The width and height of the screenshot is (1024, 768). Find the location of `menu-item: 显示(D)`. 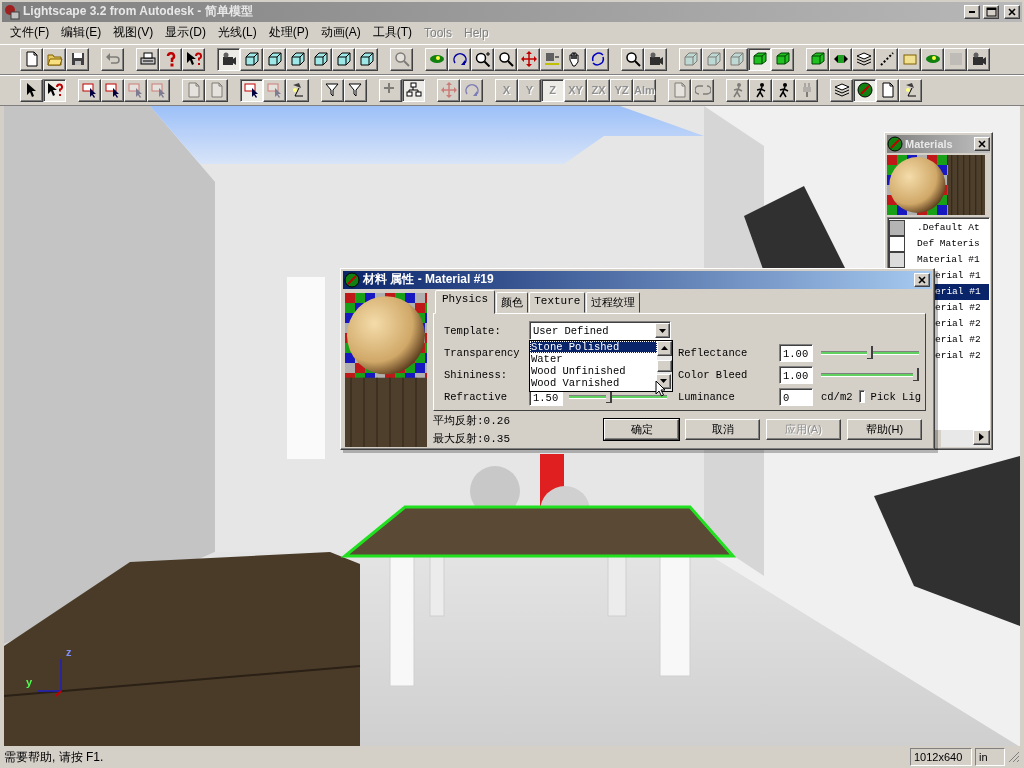

menu-item: 显示(D) is located at coordinates (185, 33).